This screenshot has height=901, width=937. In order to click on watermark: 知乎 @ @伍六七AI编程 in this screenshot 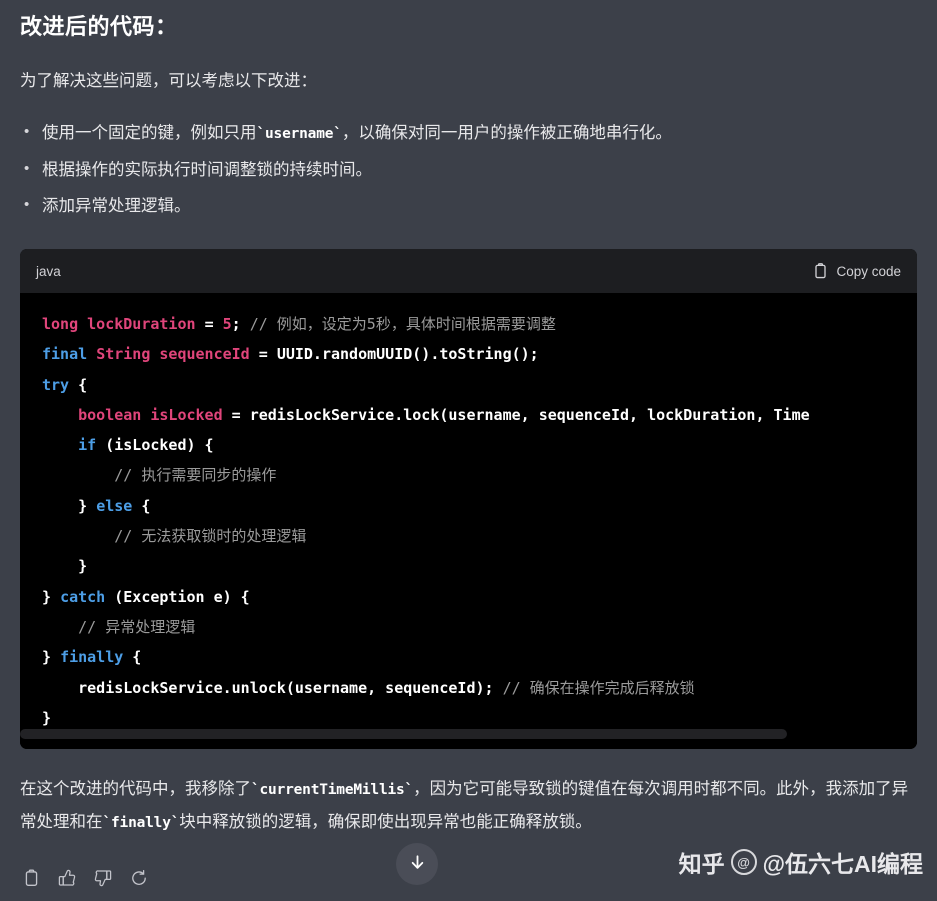, I will do `click(801, 862)`.